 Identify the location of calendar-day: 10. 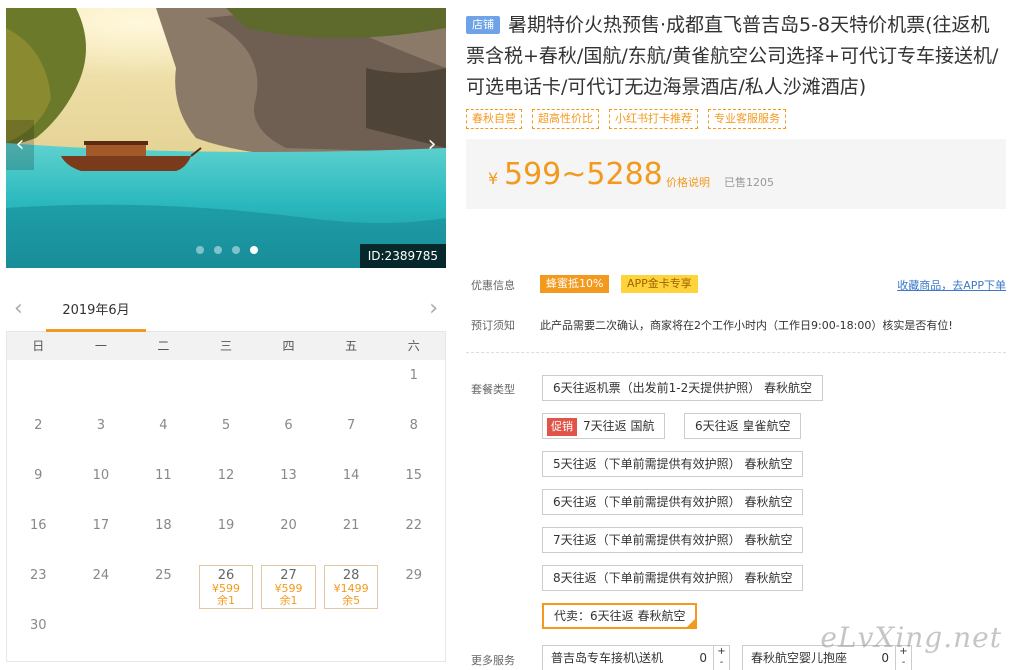
(101, 475).